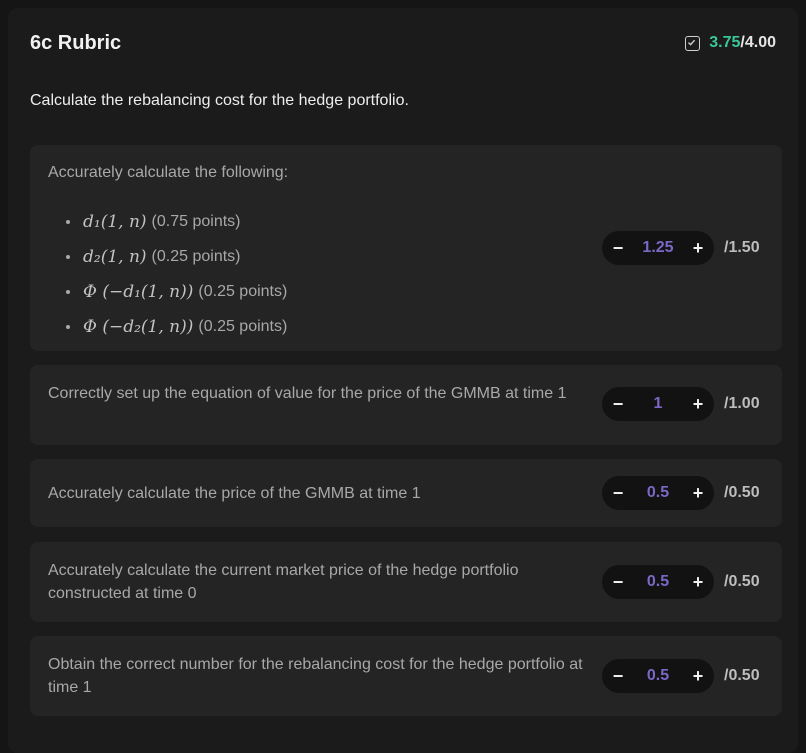 Image resolution: width=806 pixels, height=753 pixels. I want to click on sub-criterion: Φ (−d₁(1, n)) (0.25 points), so click(176, 291).